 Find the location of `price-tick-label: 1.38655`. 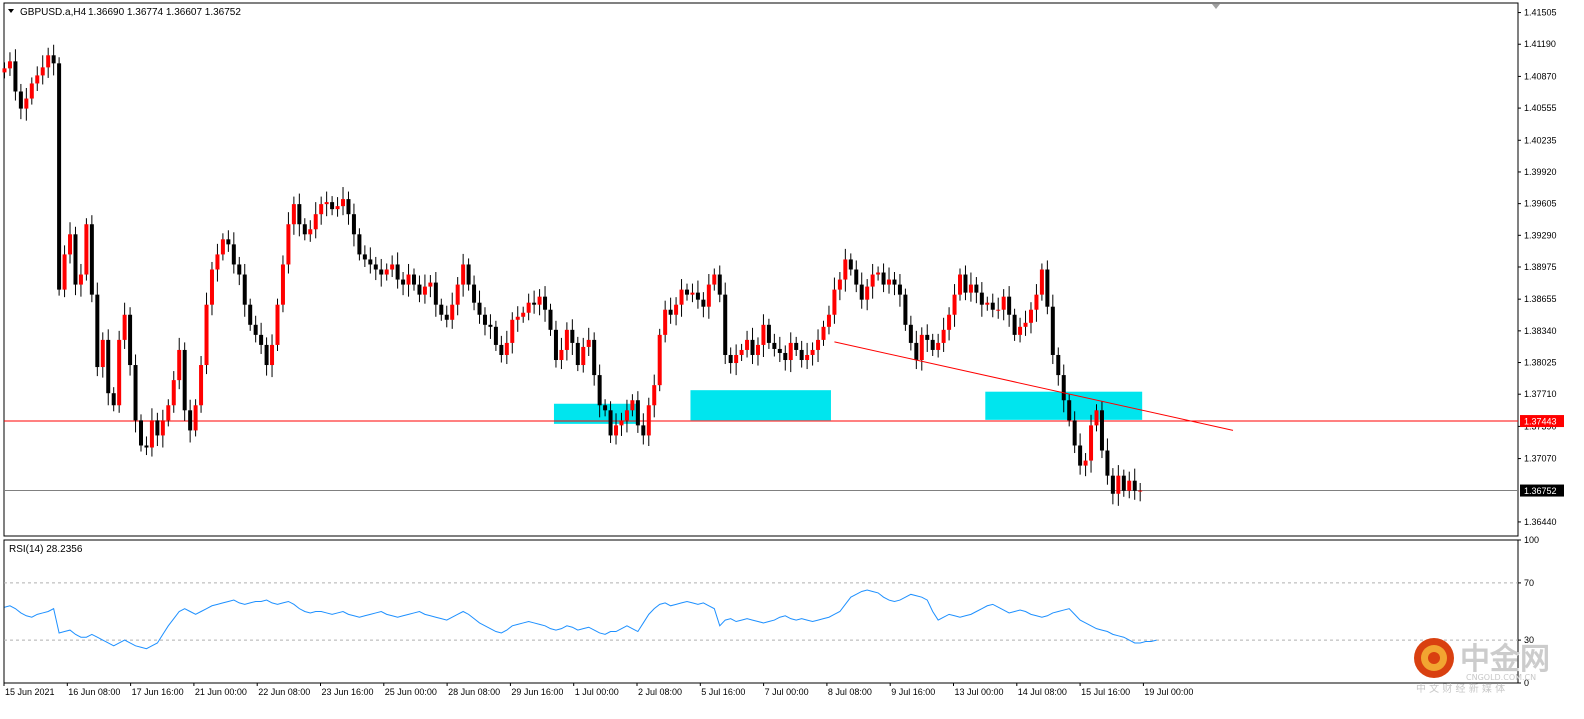

price-tick-label: 1.38655 is located at coordinates (1540, 299).